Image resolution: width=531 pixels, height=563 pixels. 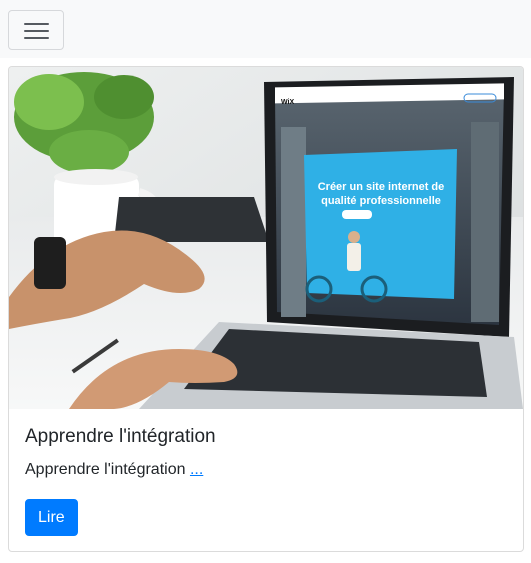 What do you see at coordinates (265, 29) in the screenshot?
I see `navbar` at bounding box center [265, 29].